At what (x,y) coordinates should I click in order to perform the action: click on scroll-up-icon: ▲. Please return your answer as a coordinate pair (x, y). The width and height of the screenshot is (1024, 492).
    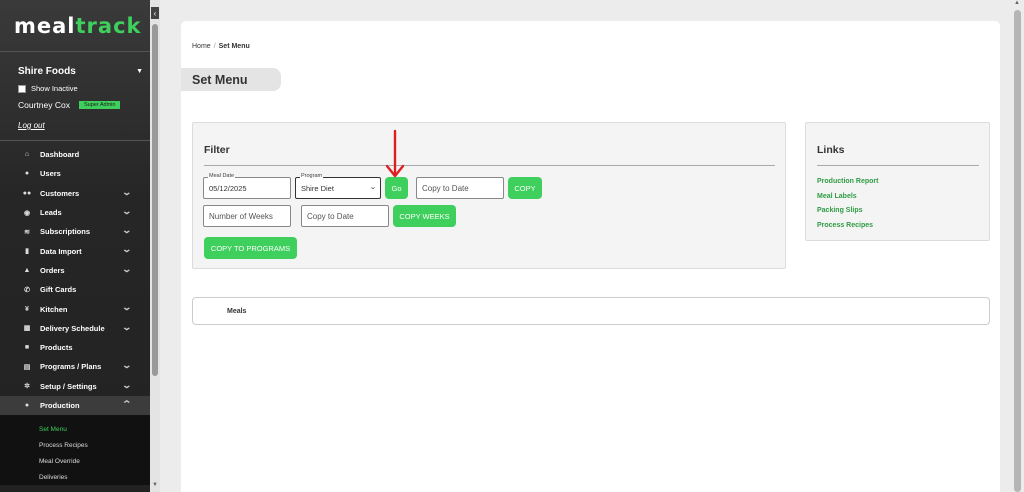
    Looking at the image, I should click on (1017, 3).